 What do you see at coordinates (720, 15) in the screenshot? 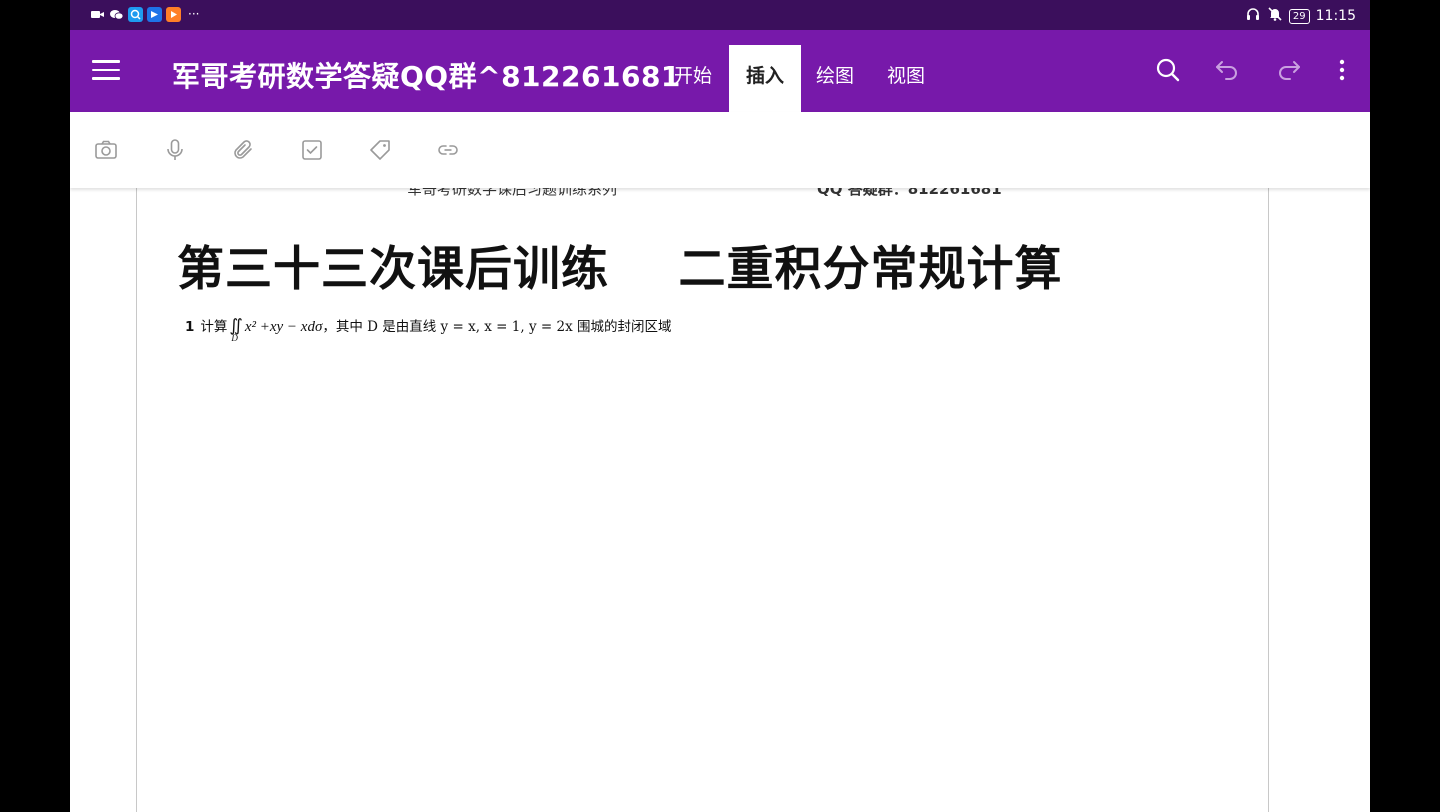
I see `status-bar: ··· 29 11:15` at bounding box center [720, 15].